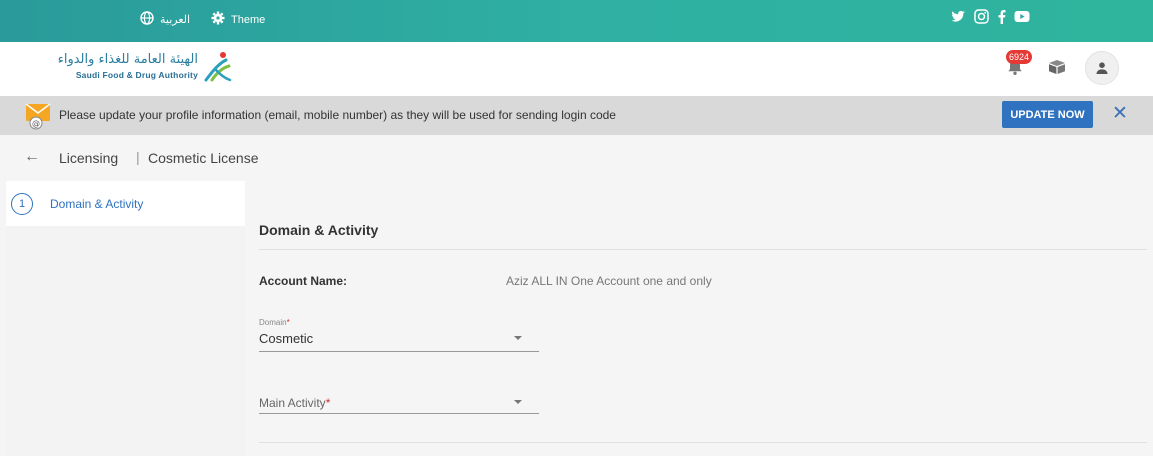 Image resolution: width=1153 pixels, height=456 pixels. I want to click on theme-switch: Theme, so click(238, 19).